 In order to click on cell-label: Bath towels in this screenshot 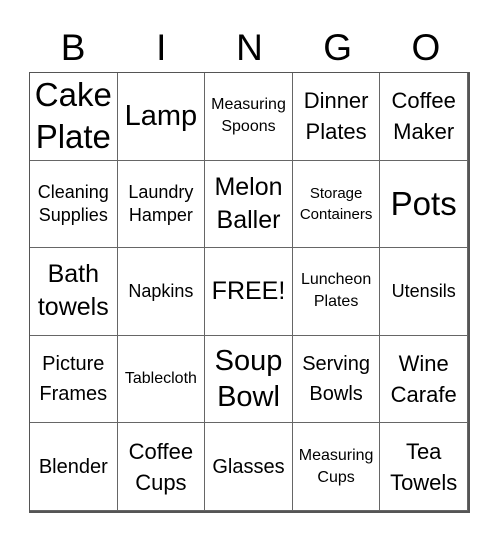, I will do `click(73, 291)`.